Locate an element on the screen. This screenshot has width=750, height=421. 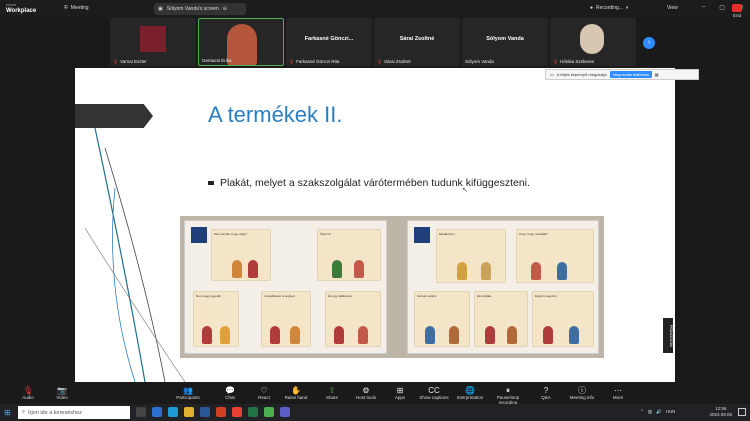
volume-icon: 🔊 is located at coordinates (659, 412).